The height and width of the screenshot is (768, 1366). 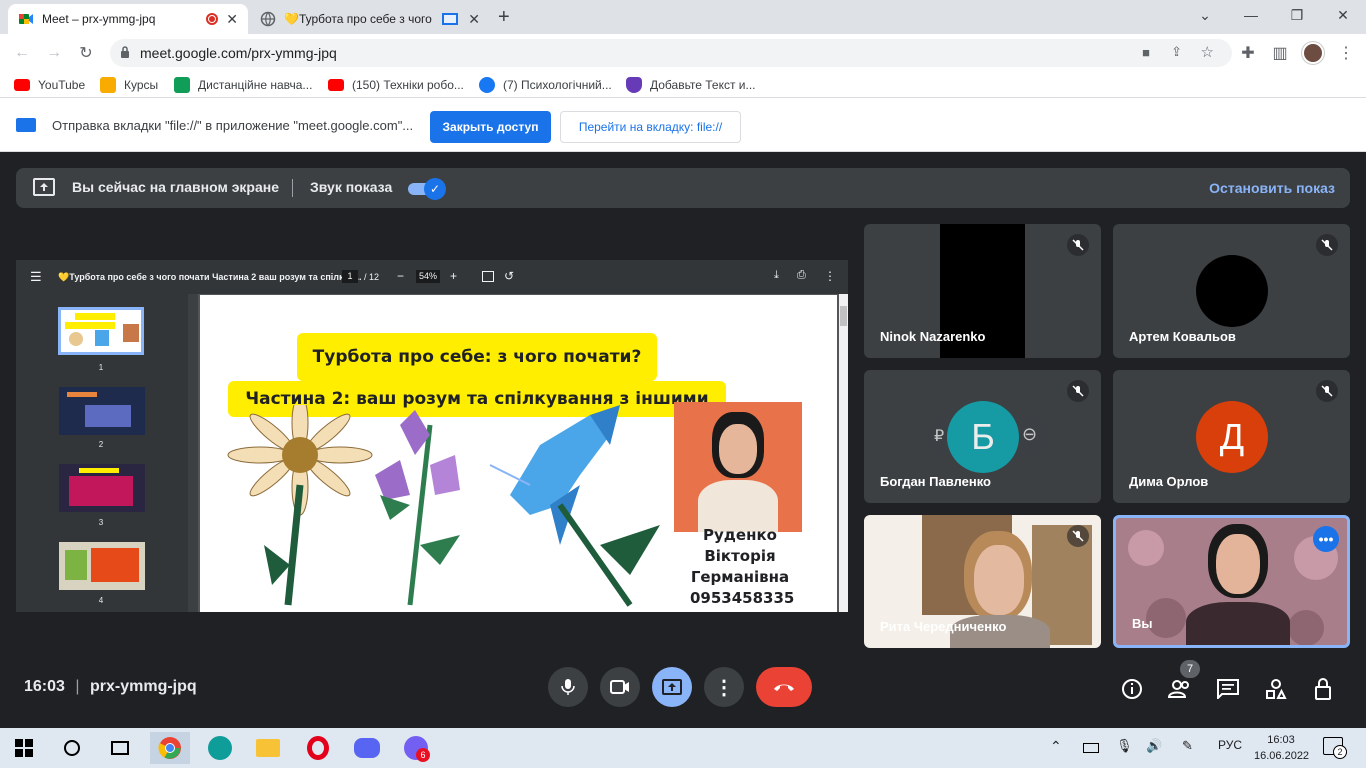 I want to click on tray-overflow-icon: ⌃, so click(x=1056, y=746).